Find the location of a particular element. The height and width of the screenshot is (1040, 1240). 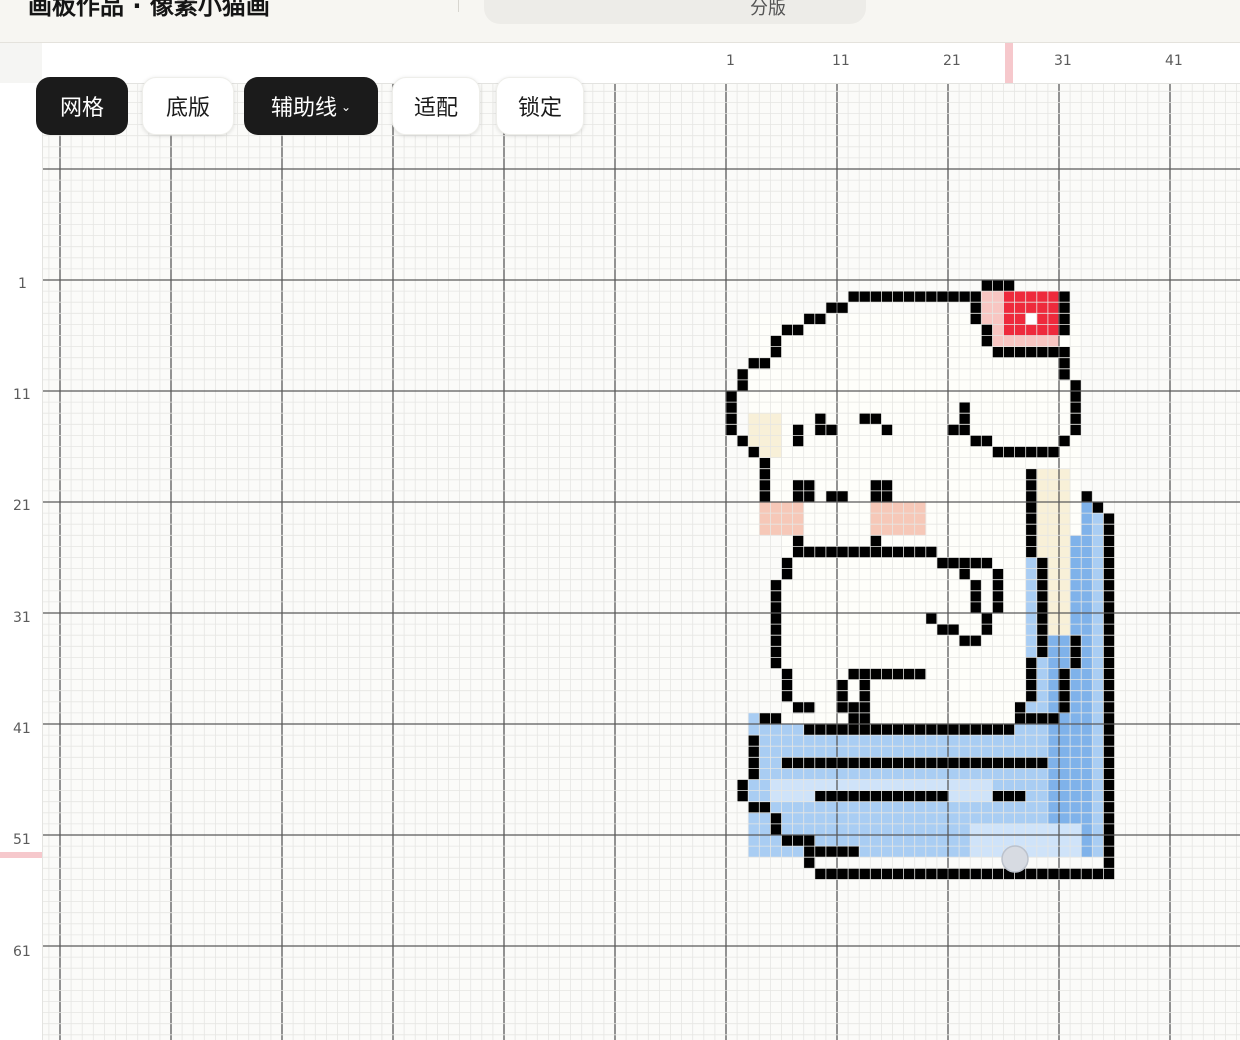

top-bar: 画板作品 · 像素小猫画 分版 is located at coordinates (620, 21).